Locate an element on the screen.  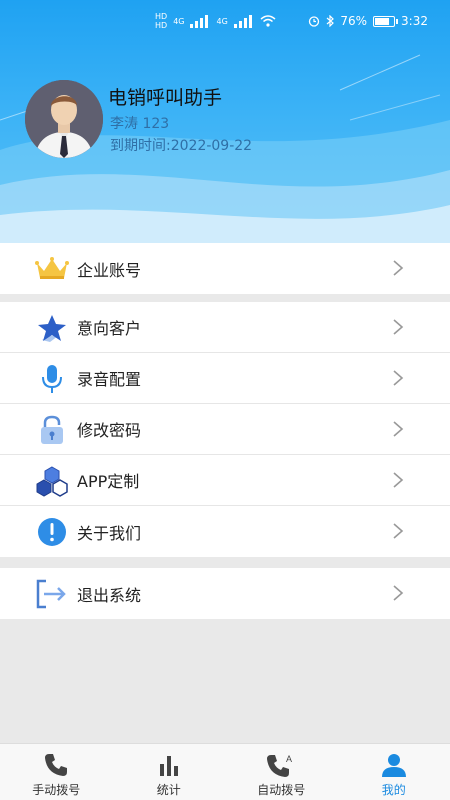
tab-manual-dial: 手动拨号 is located at coordinates (56, 772).